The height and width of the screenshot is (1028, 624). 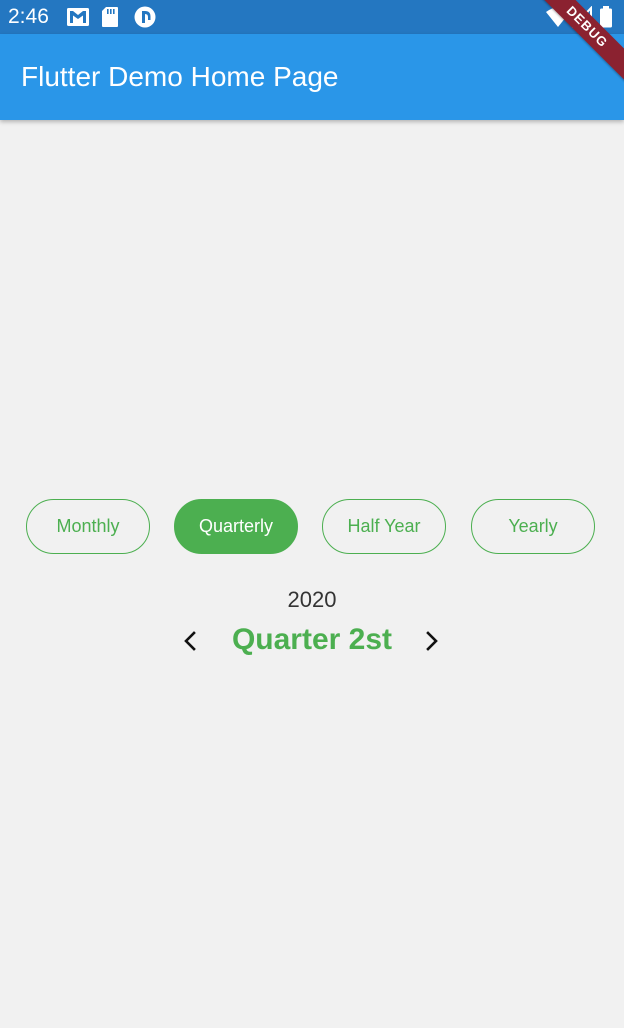 What do you see at coordinates (533, 526) in the screenshot?
I see `period-option-yearly: Yearly` at bounding box center [533, 526].